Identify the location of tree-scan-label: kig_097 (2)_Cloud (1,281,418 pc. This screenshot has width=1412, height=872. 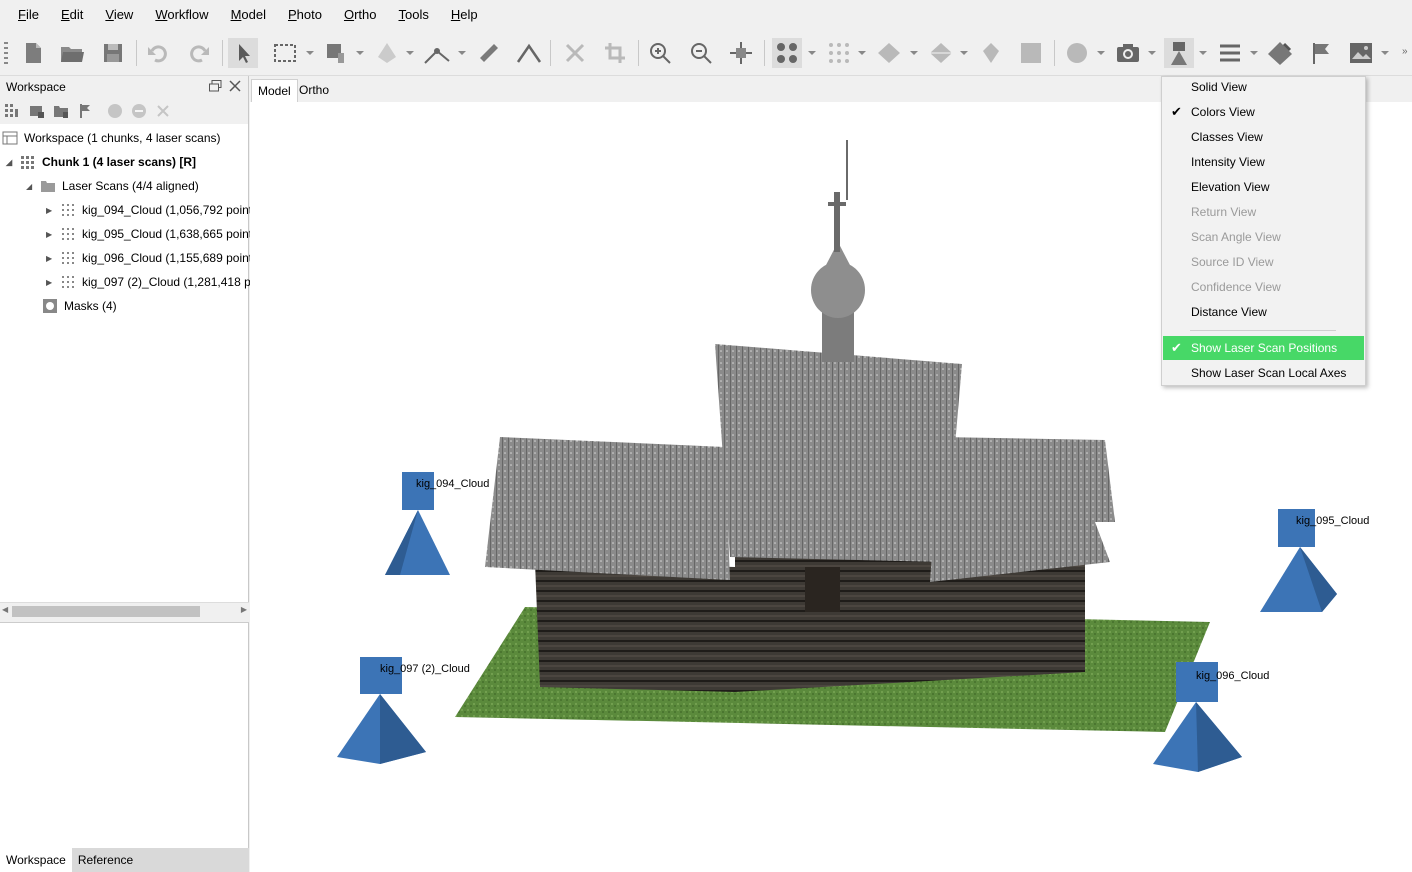
(169, 282).